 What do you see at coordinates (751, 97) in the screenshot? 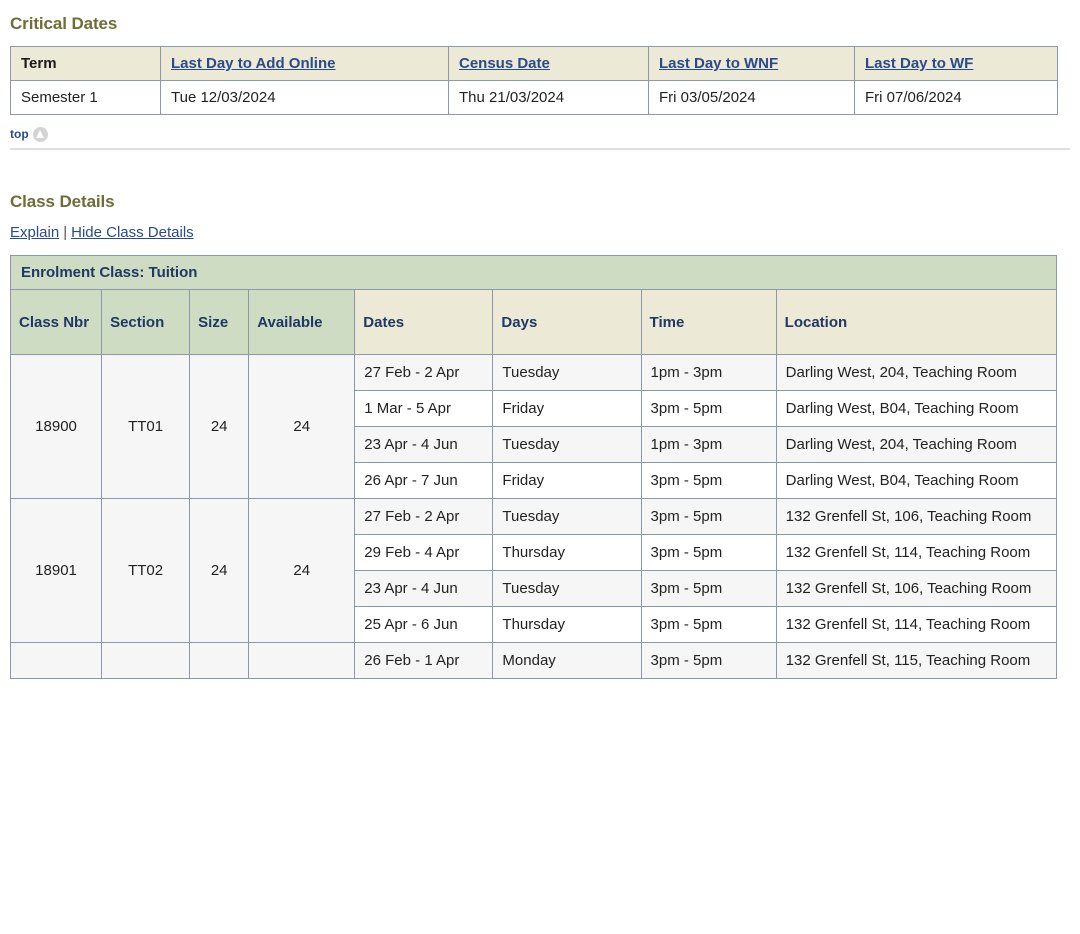
I see `cell-last-day-wnf: Fri 03/05/2024` at bounding box center [751, 97].